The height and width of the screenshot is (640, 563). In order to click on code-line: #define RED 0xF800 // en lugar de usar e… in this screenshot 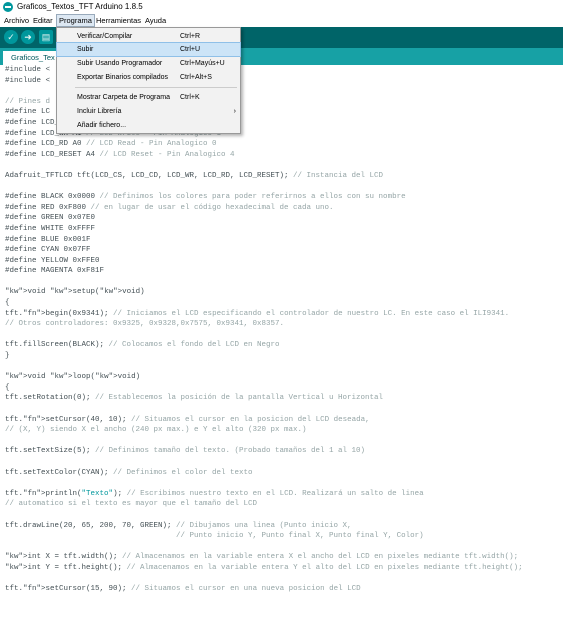, I will do `click(169, 207)`.